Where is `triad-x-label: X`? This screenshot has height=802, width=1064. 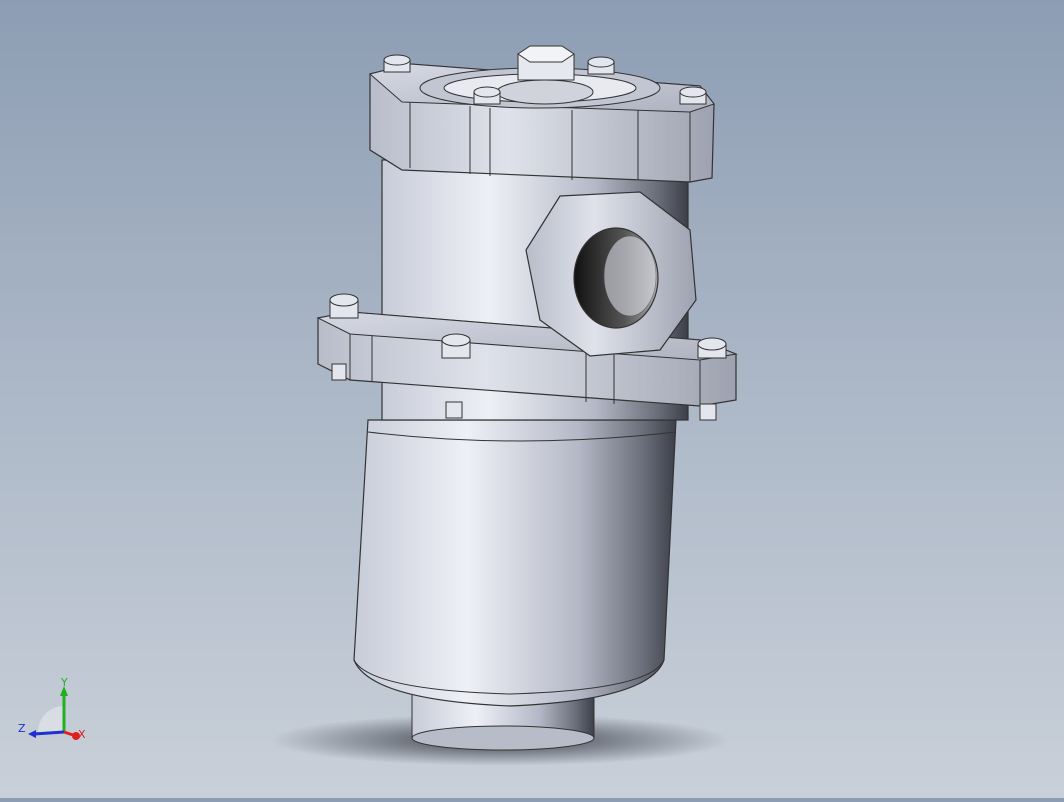 triad-x-label: X is located at coordinates (82, 734).